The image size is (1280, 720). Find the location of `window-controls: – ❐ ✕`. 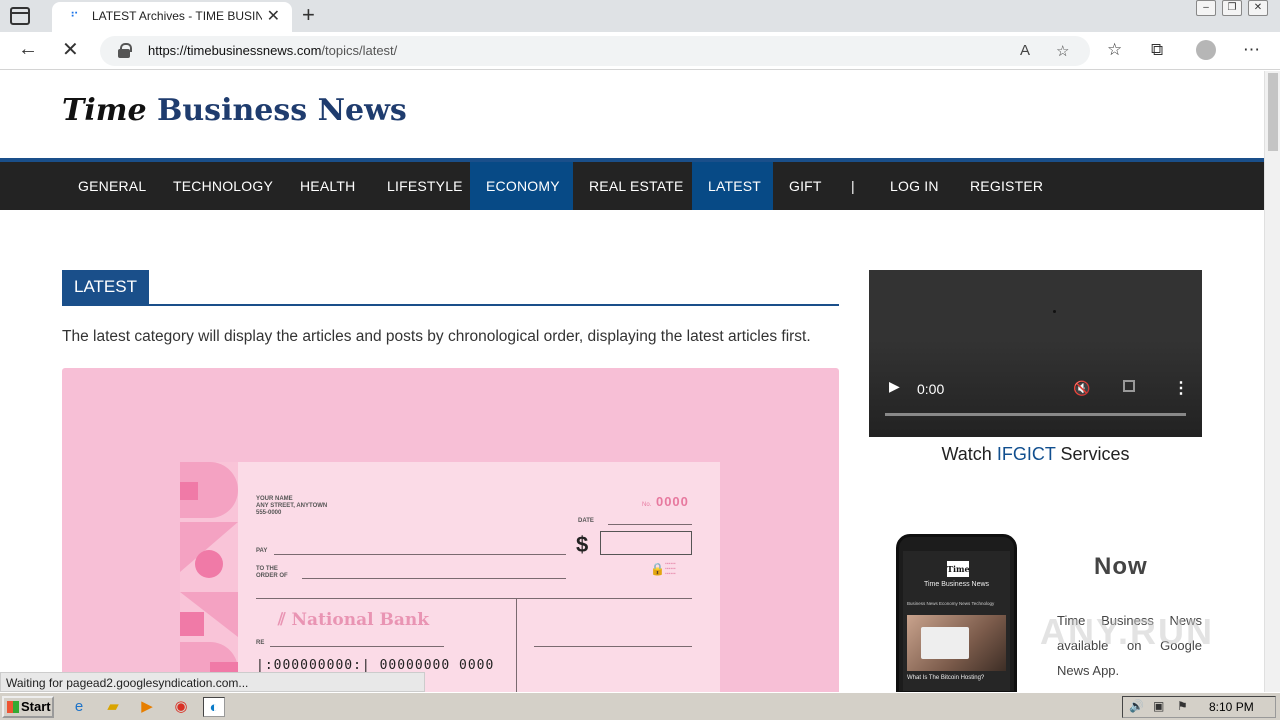

window-controls: – ❐ ✕ is located at coordinates (1232, 8).